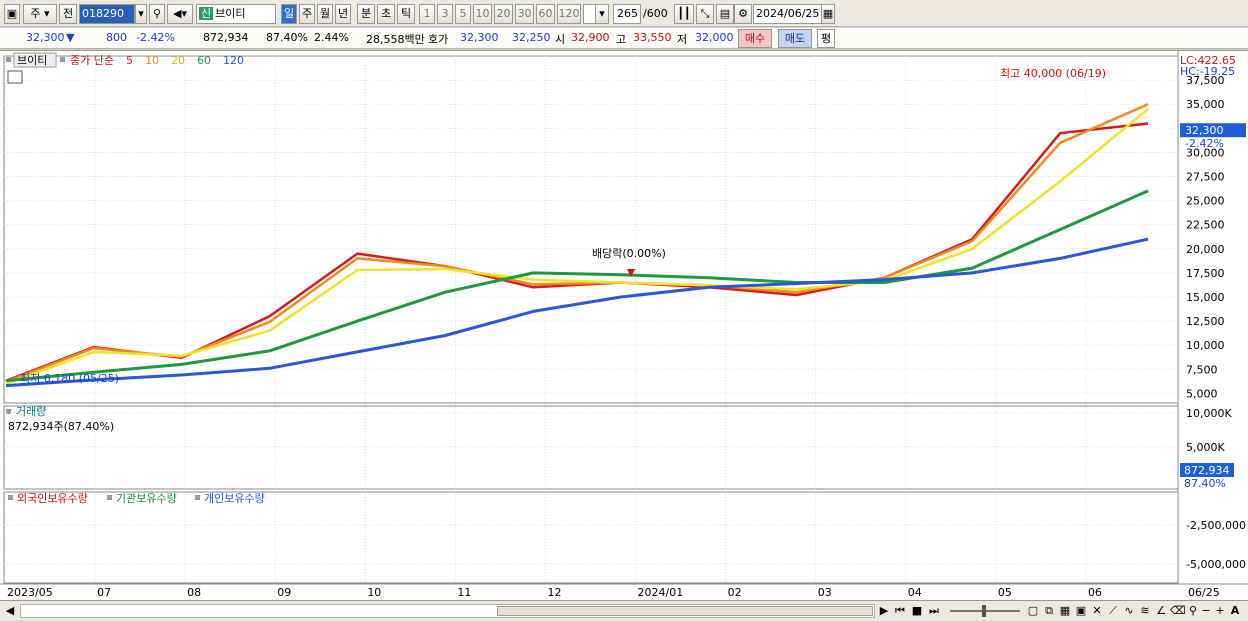 The image size is (1248, 621). Describe the element at coordinates (12, 14) in the screenshot. I see `window-icon: ▣` at that location.